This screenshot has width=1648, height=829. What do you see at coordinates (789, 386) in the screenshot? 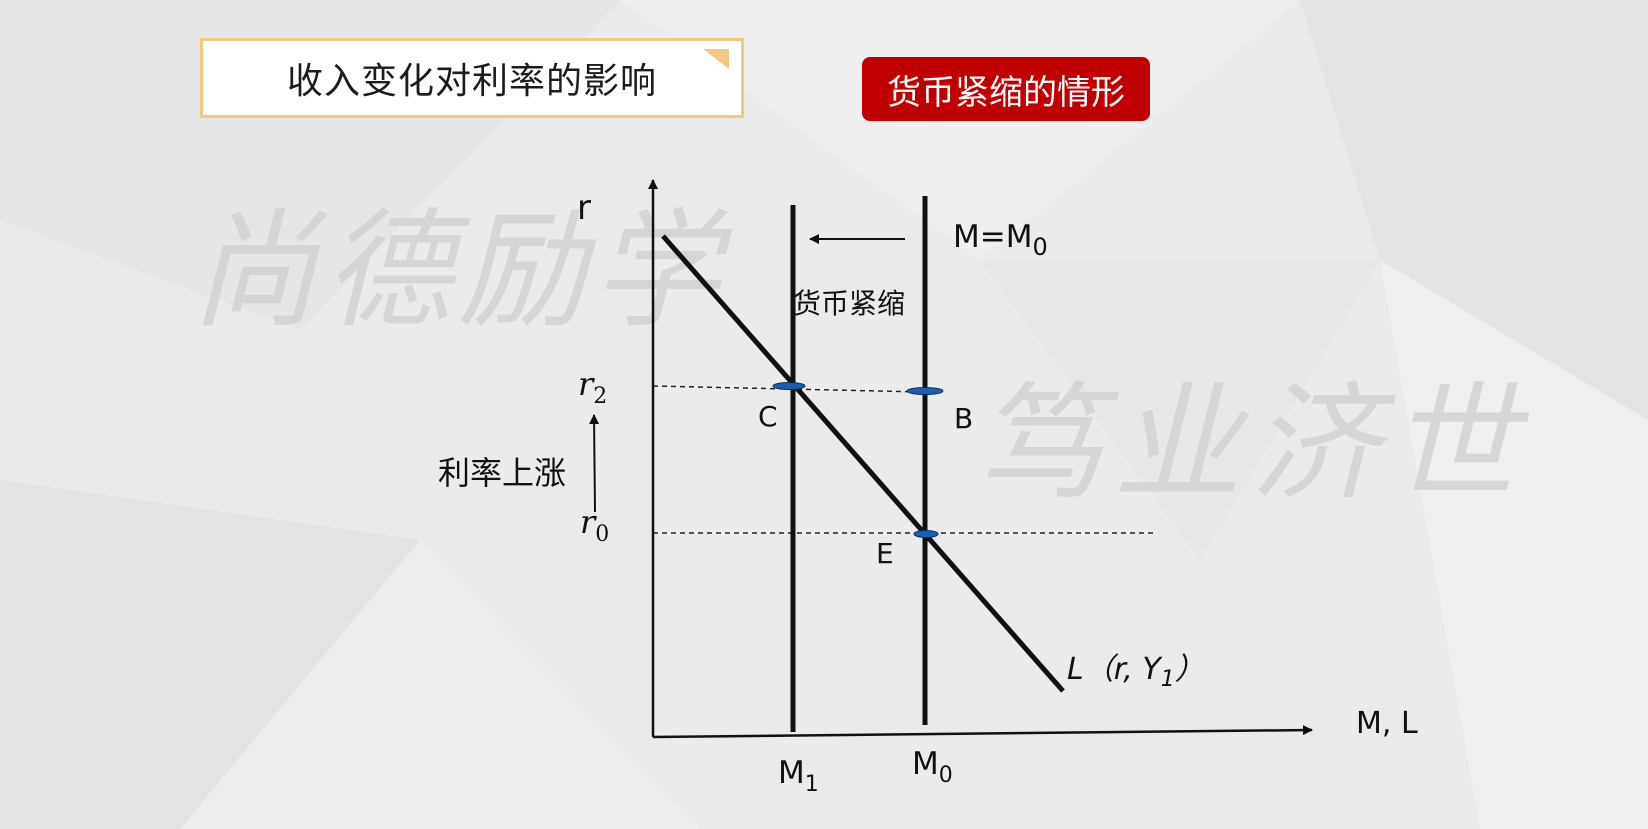
I see `point-c-marker` at bounding box center [789, 386].